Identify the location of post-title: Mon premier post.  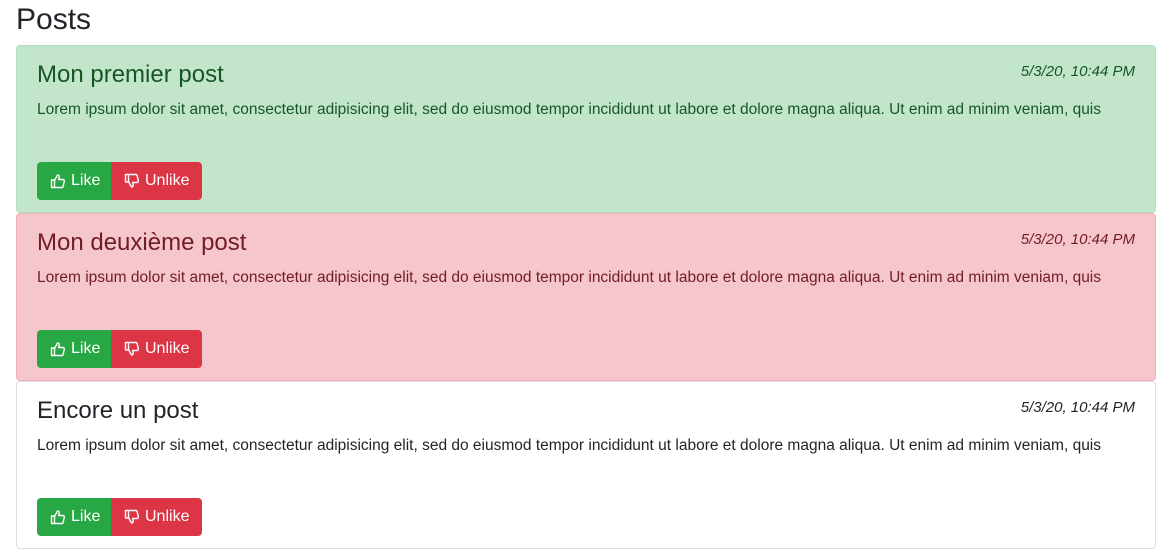
(130, 74).